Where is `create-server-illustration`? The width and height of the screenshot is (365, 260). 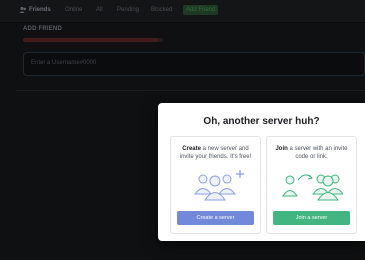 create-server-illustration is located at coordinates (219, 185).